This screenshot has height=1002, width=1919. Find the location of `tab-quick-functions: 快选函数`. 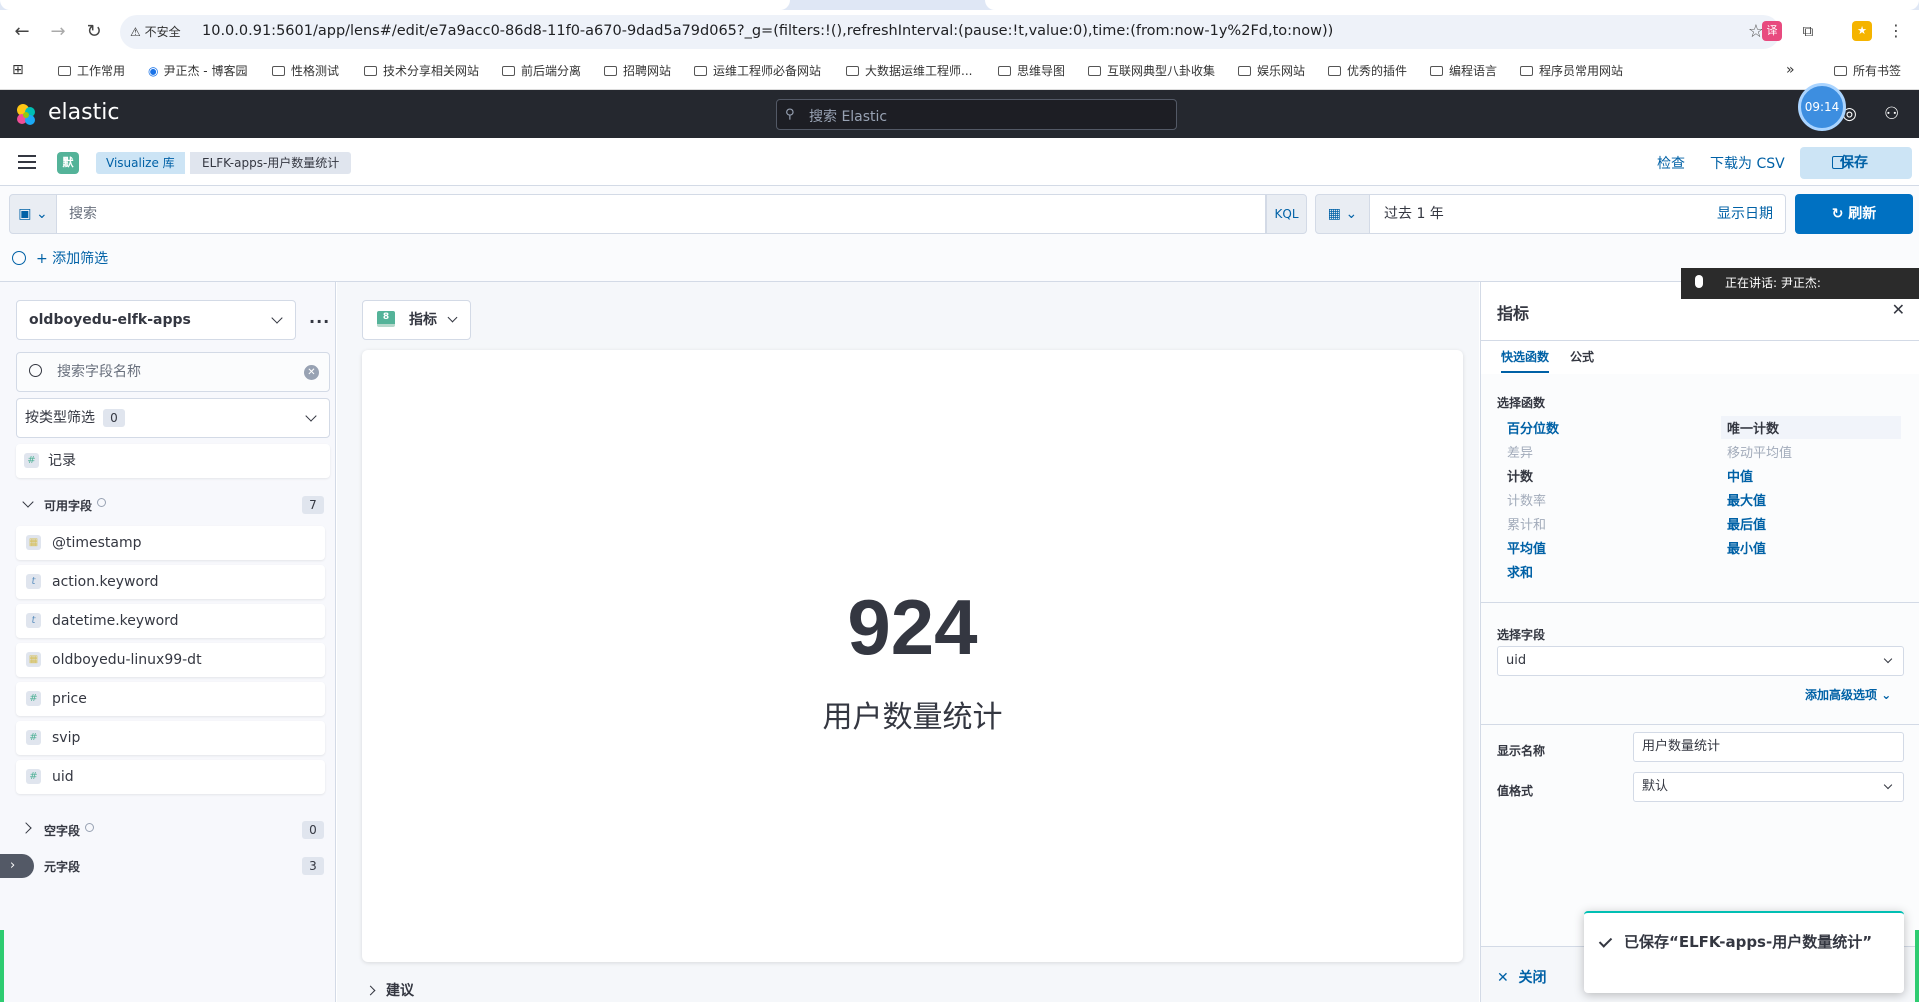

tab-quick-functions: 快选函数 is located at coordinates (1525, 360).